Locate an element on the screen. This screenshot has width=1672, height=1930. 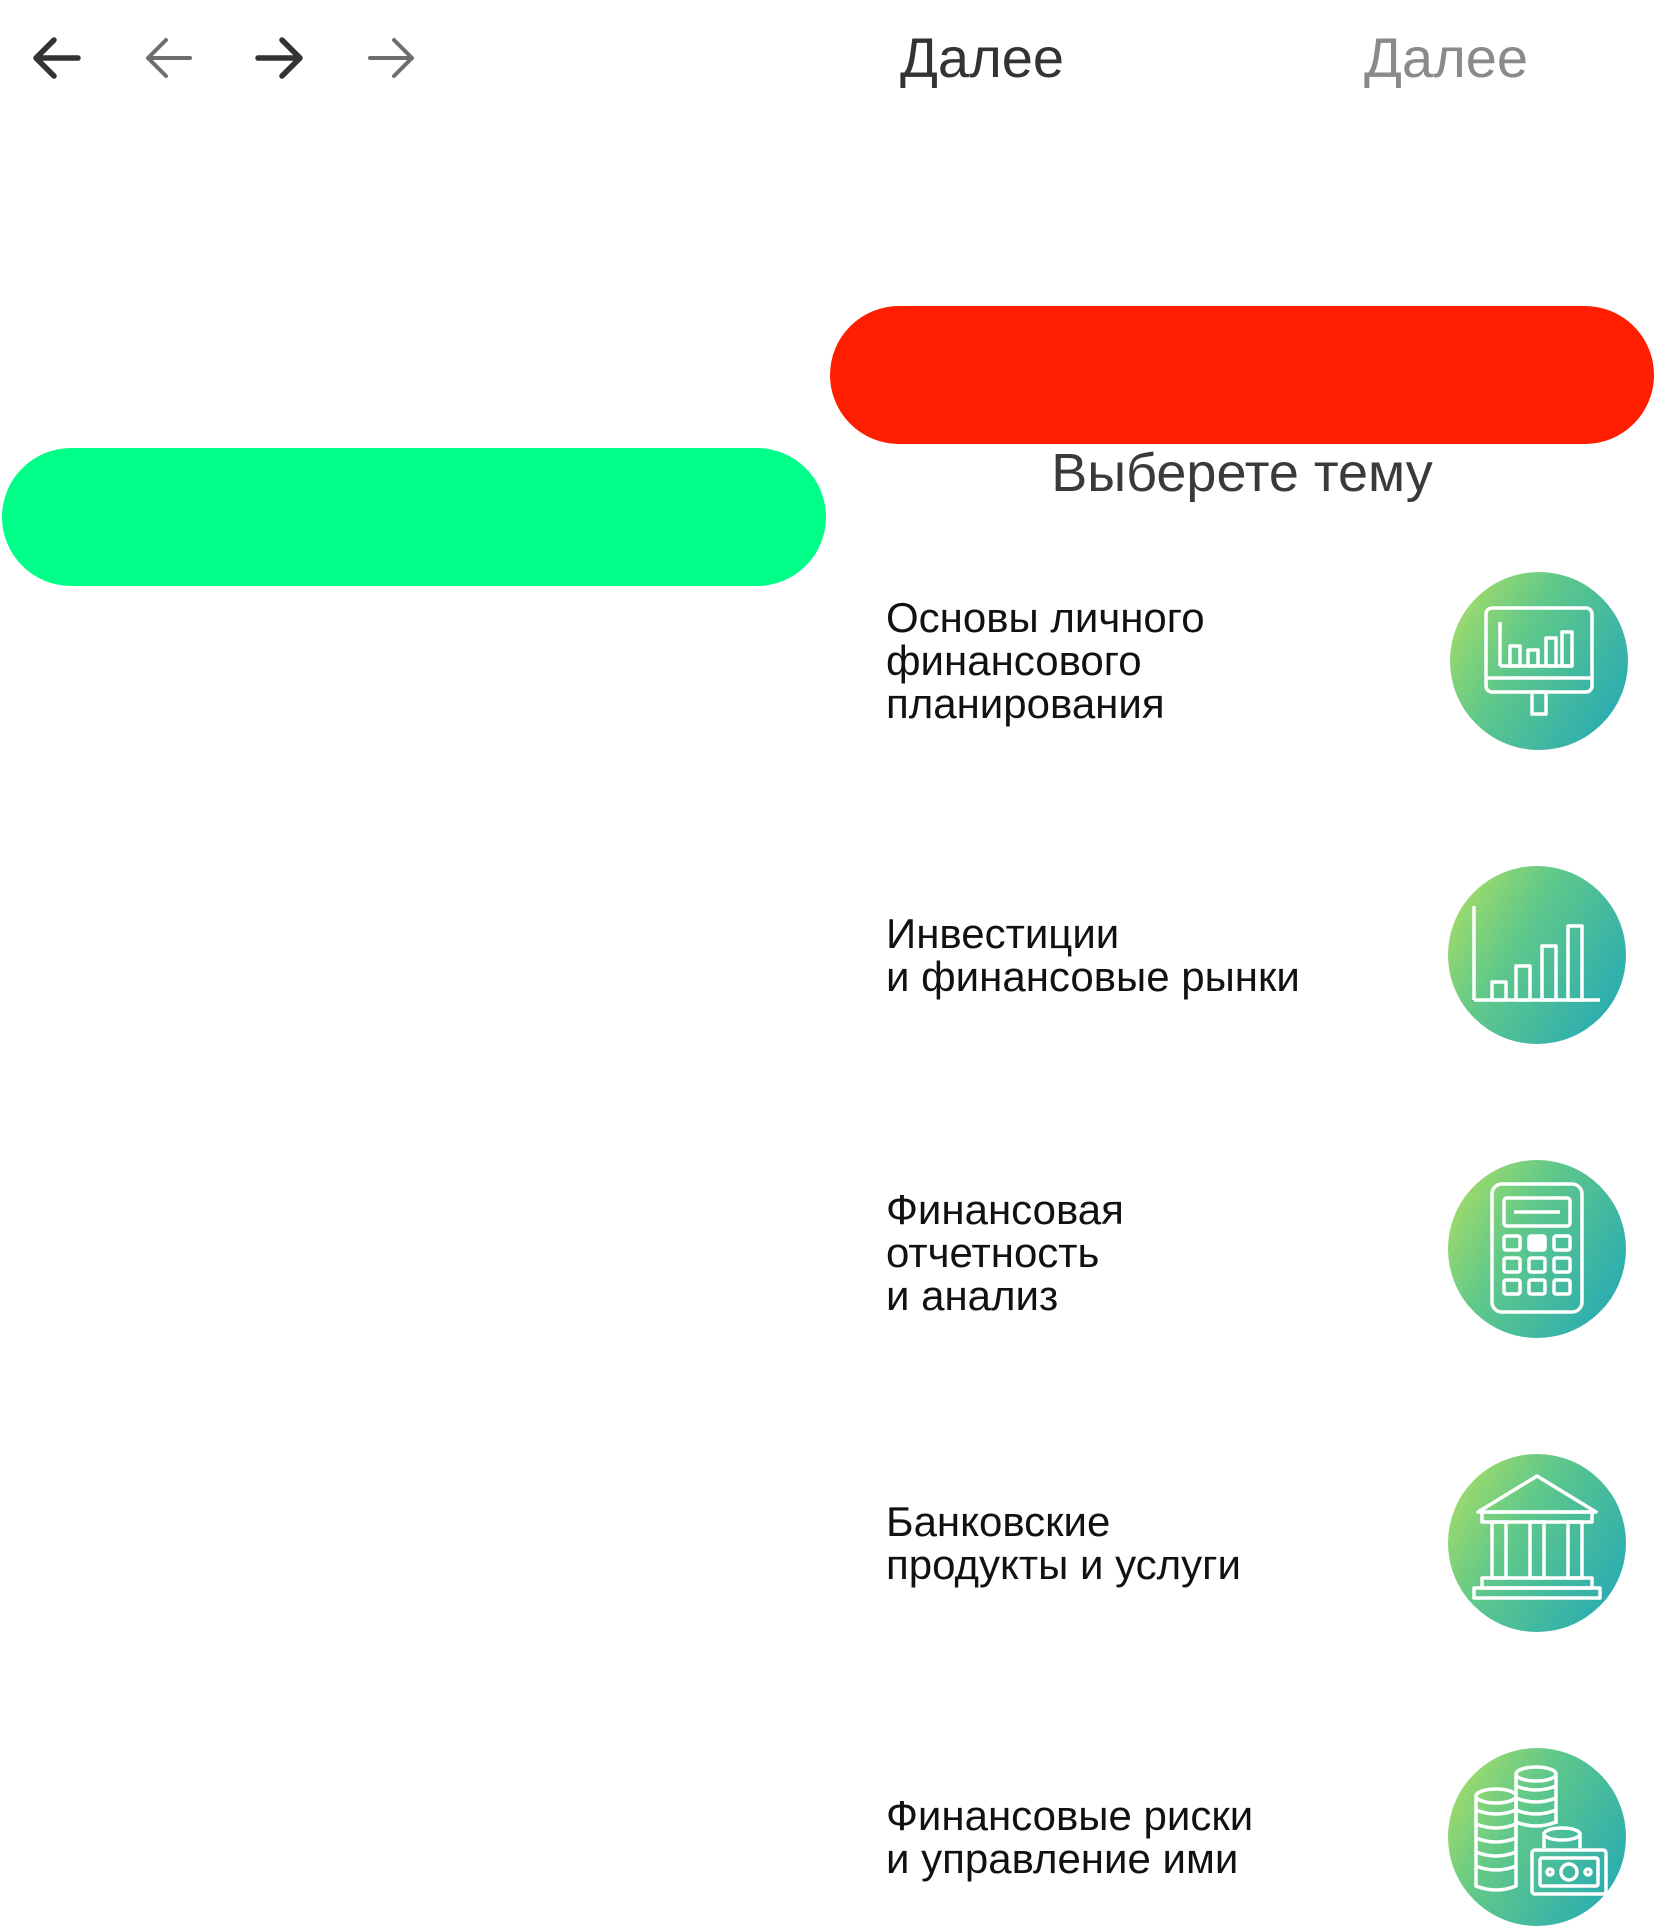
topic-label: Финансовые риски и управление ими is located at coordinates (1070, 1837).